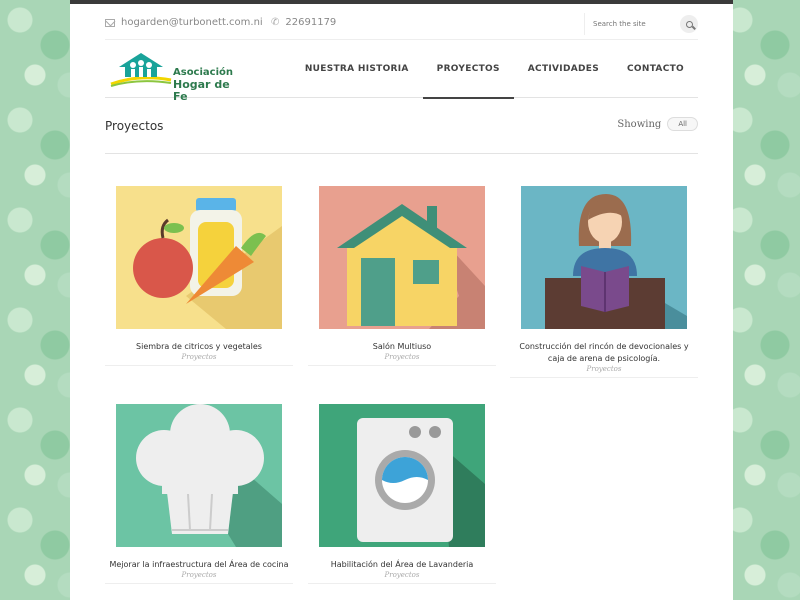 This screenshot has width=800, height=600. I want to click on top-bar: hogarden@turbonett.com.ni ✆ 22691179, so click(401, 24).